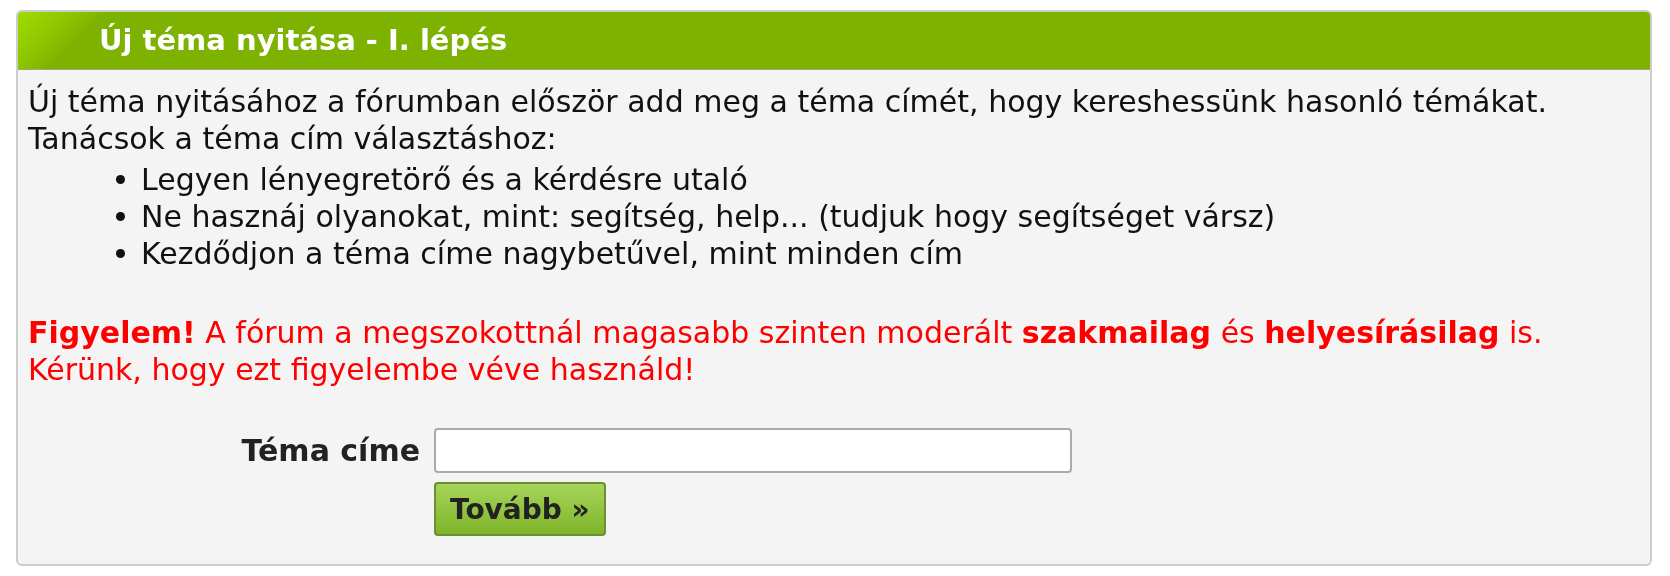 This screenshot has height=576, width=1670. I want to click on topic-title-input, so click(753, 450).